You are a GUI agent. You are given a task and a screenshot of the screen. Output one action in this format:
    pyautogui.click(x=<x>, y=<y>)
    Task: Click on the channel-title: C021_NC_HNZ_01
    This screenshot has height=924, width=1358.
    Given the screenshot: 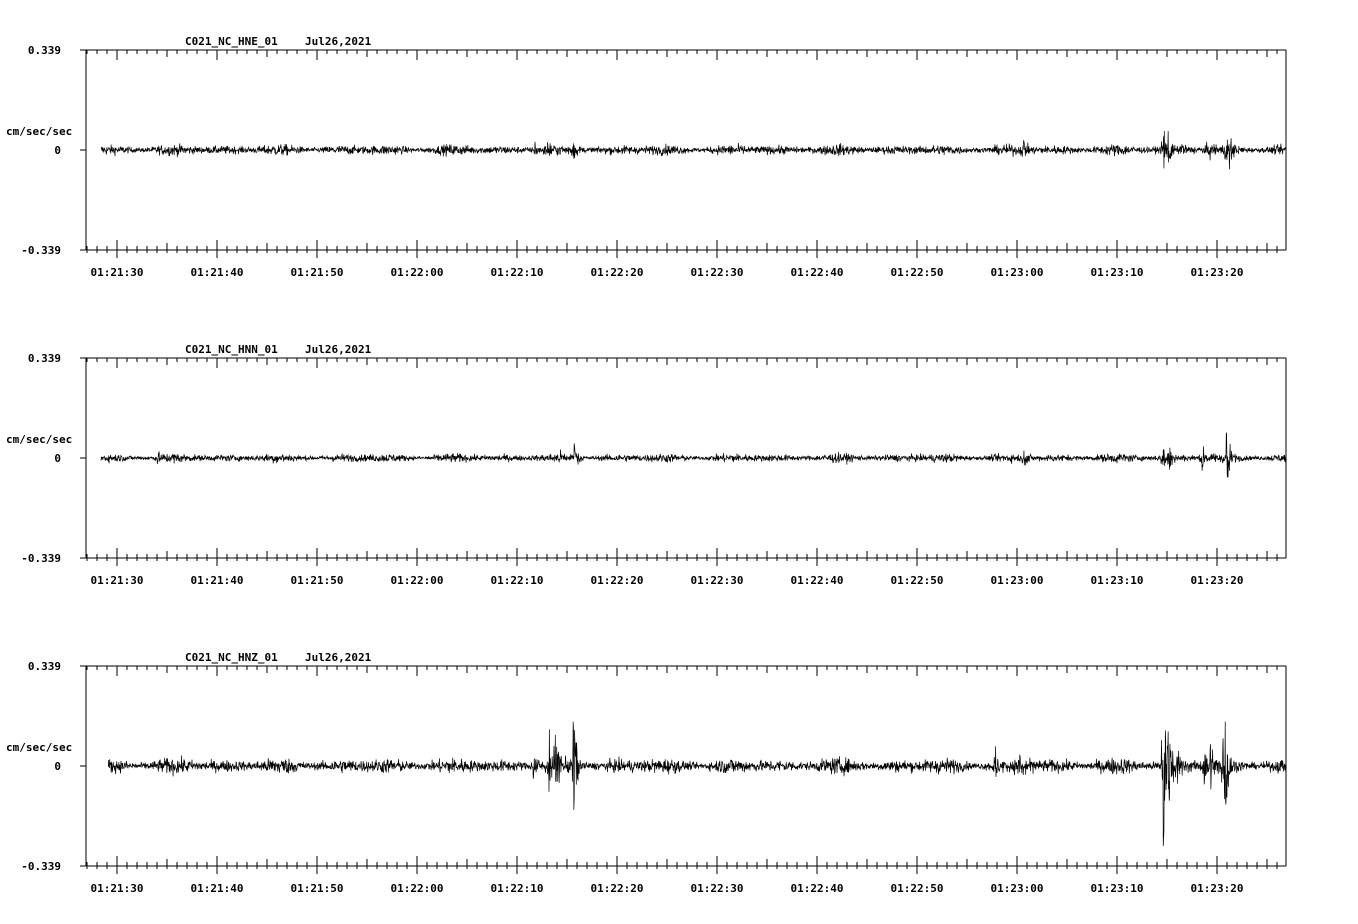 What is the action you would take?
    pyautogui.click(x=231, y=657)
    